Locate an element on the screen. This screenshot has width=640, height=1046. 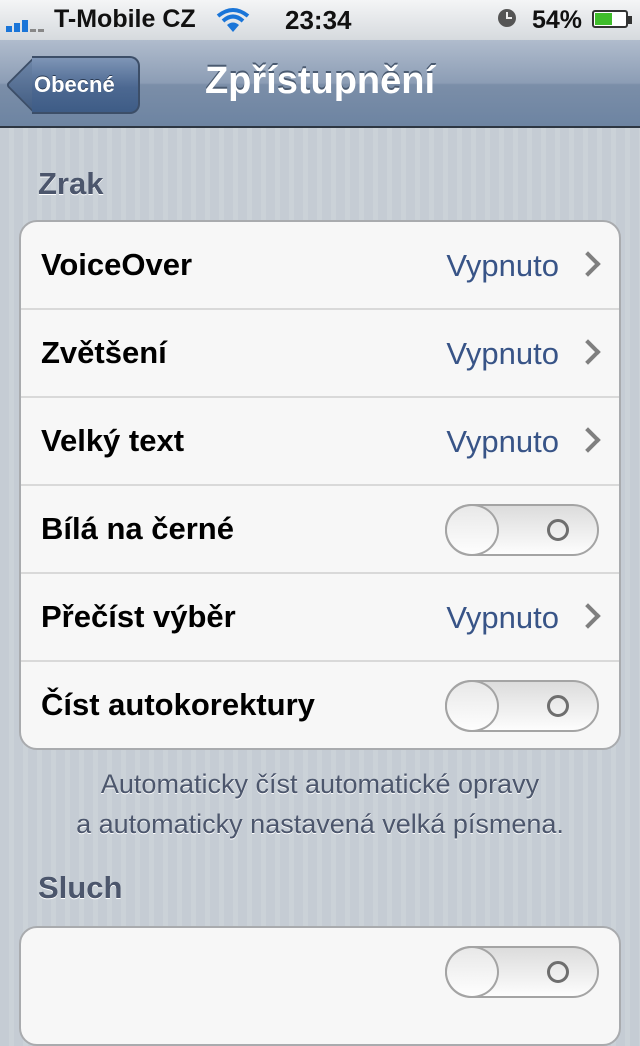
status-bar: T-Mobile CZ 23:34 54% is located at coordinates (320, 20).